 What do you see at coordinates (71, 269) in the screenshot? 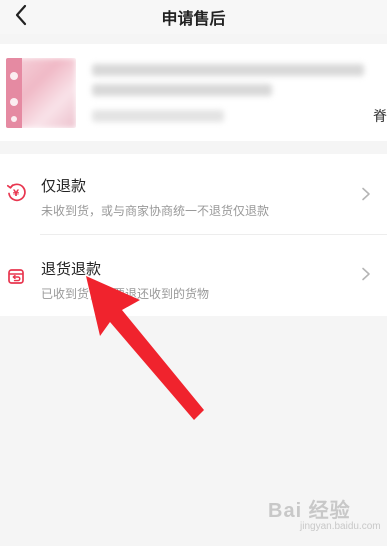
I see `return-refund-title: 退货退款` at bounding box center [71, 269].